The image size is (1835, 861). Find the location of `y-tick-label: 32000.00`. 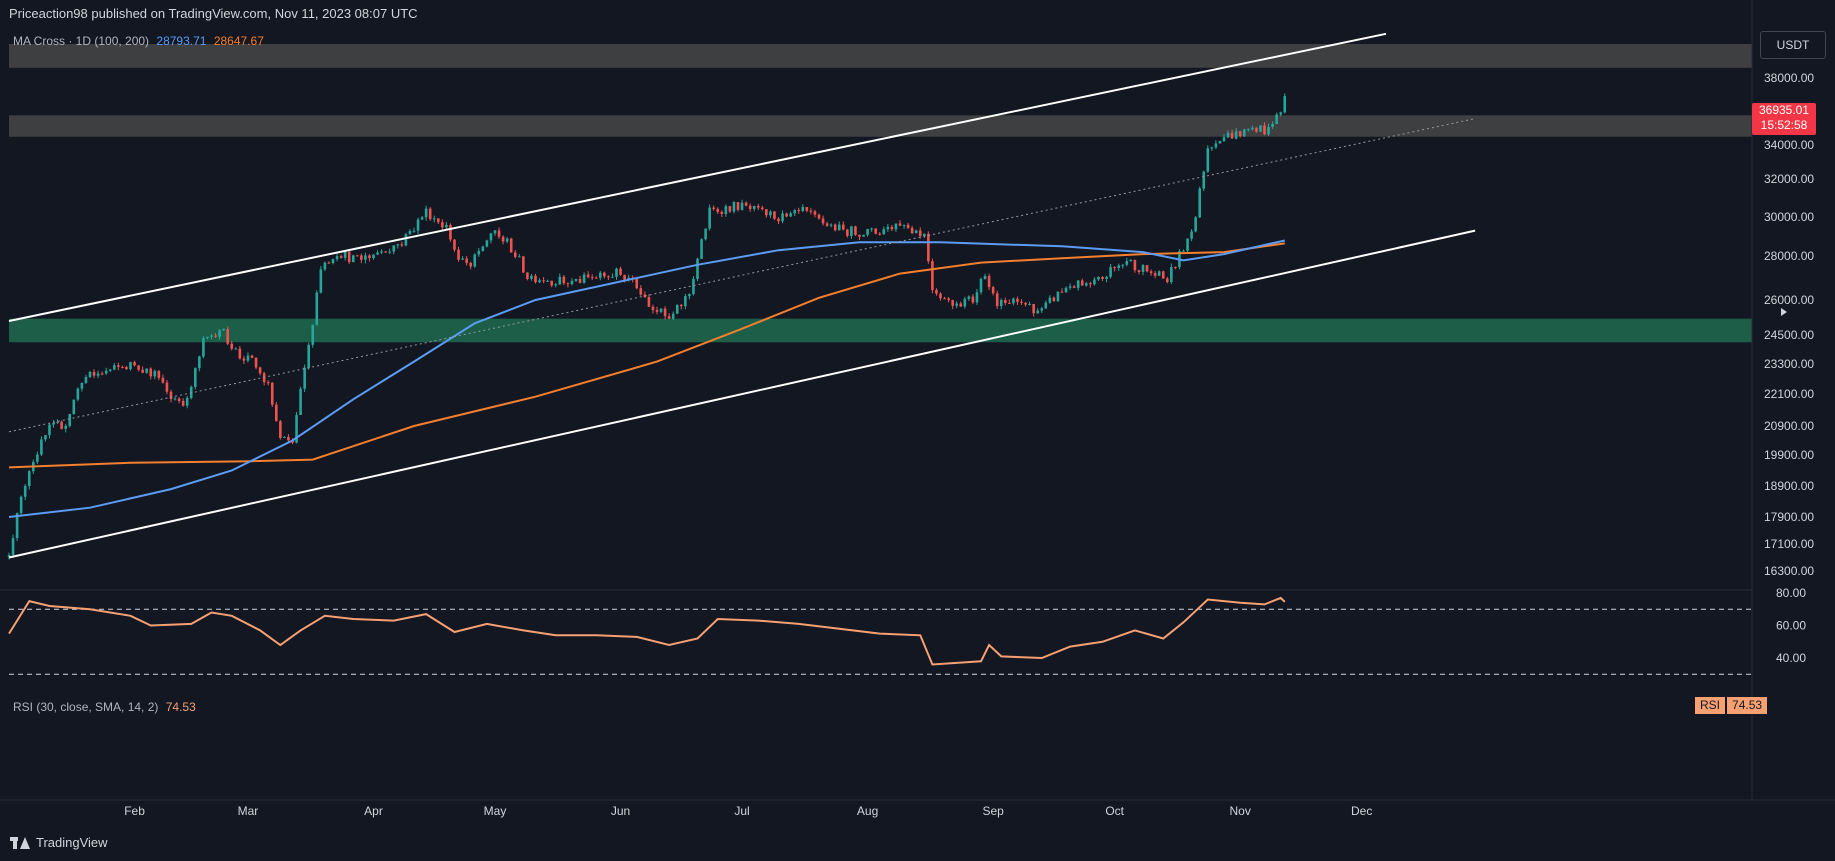

y-tick-label: 32000.00 is located at coordinates (1789, 179).